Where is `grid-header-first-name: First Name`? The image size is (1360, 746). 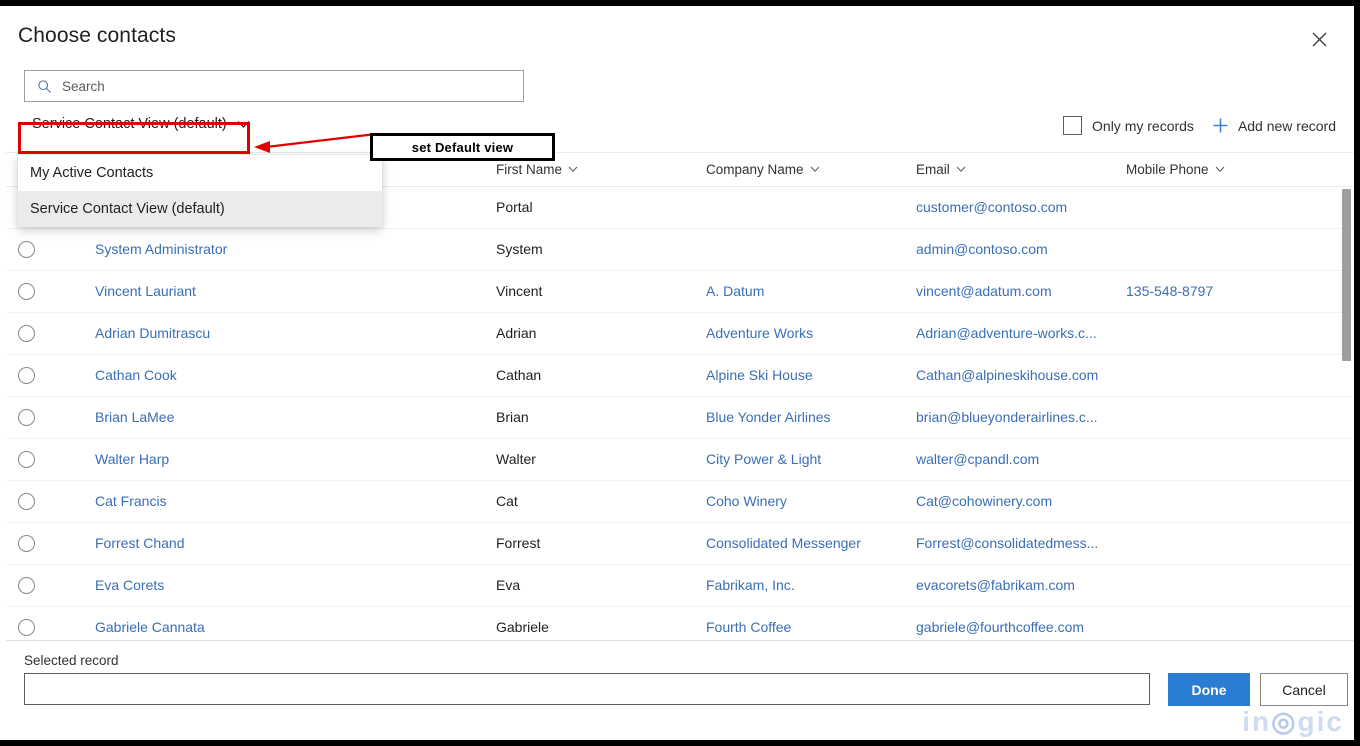
grid-header-first-name: First Name is located at coordinates (601, 169).